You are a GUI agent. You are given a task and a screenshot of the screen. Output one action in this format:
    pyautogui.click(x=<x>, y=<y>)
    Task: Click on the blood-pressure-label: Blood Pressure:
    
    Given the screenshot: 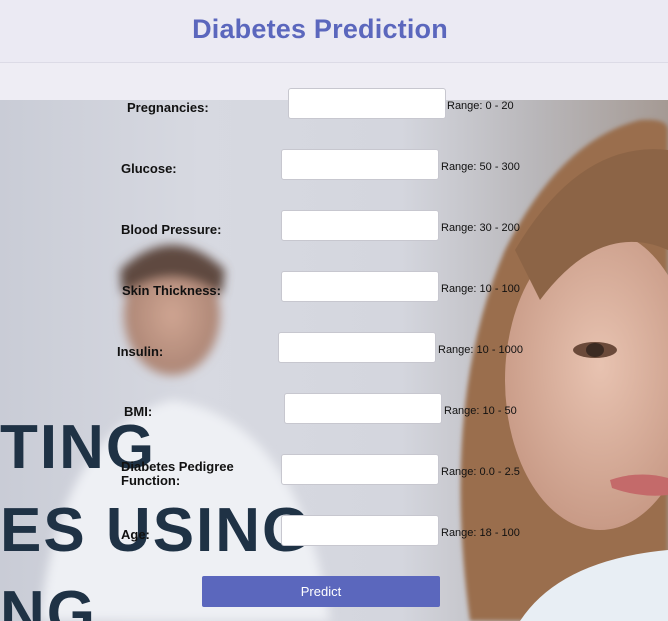 What is the action you would take?
    pyautogui.click(x=171, y=229)
    